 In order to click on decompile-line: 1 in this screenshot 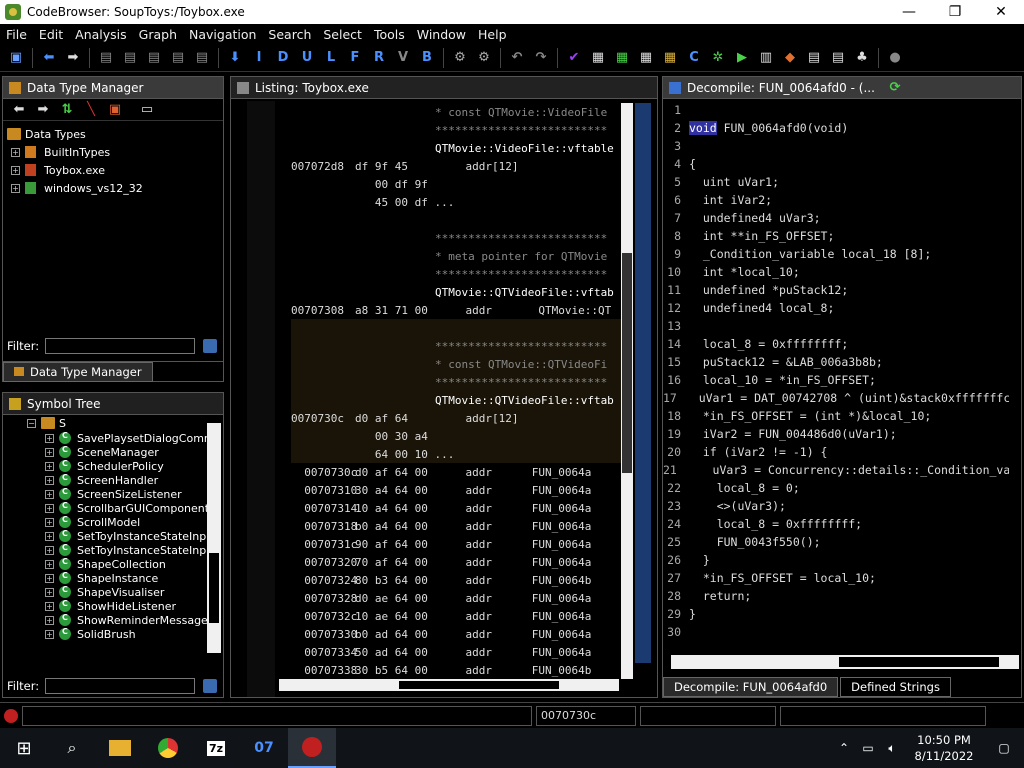, I will do `click(836, 110)`.